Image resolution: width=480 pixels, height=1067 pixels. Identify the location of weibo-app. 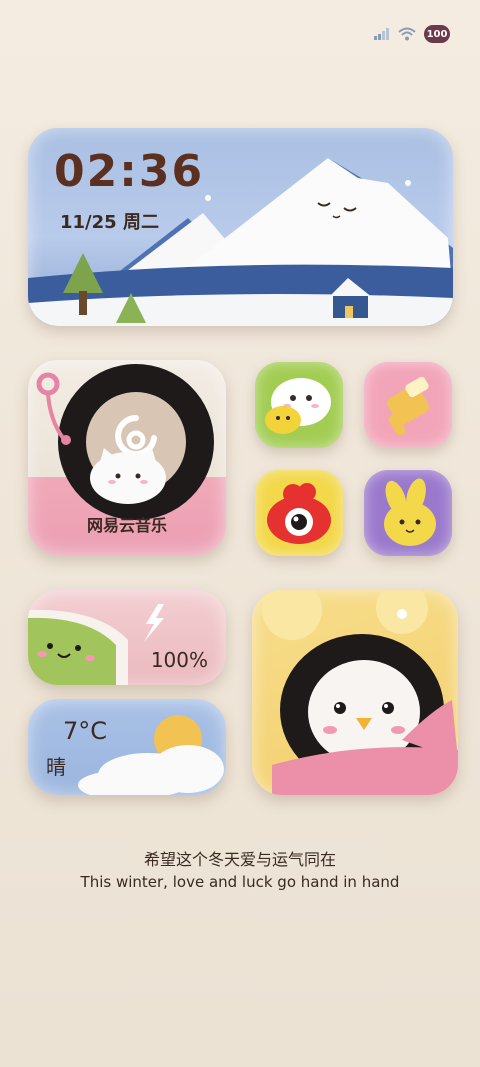
(299, 513).